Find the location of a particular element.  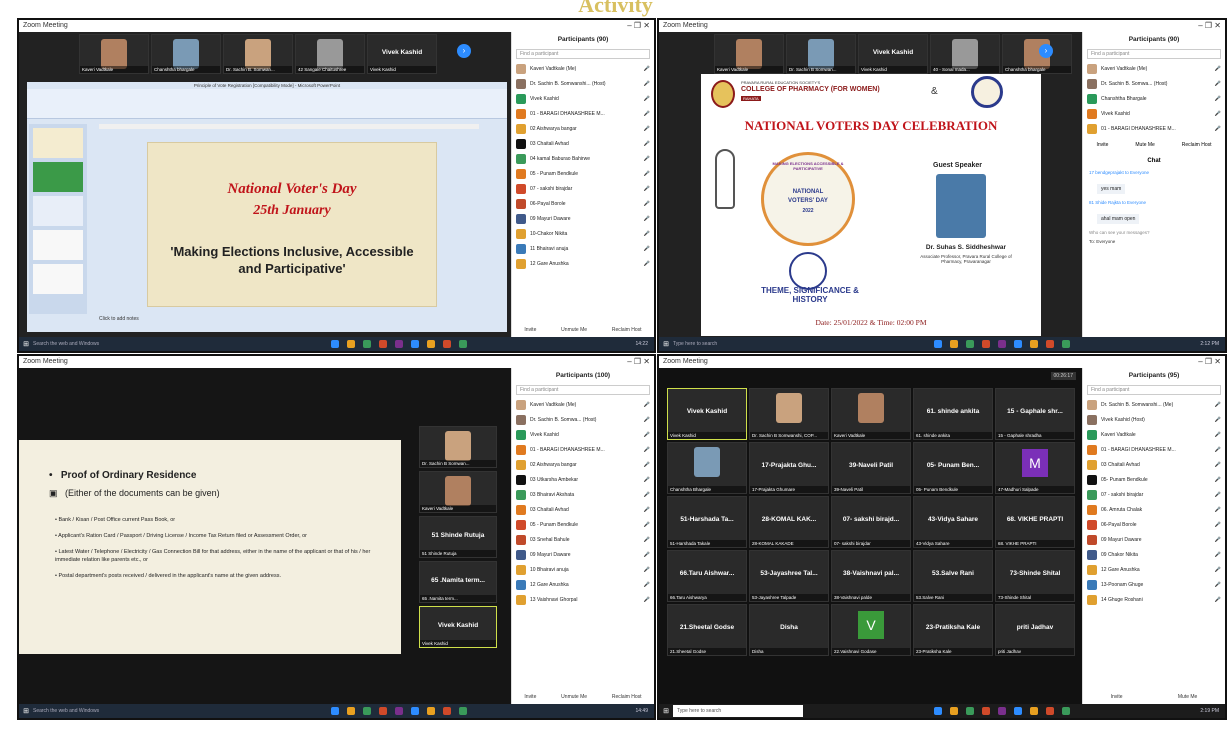

header-text: Activity is located at coordinates (615, 8).